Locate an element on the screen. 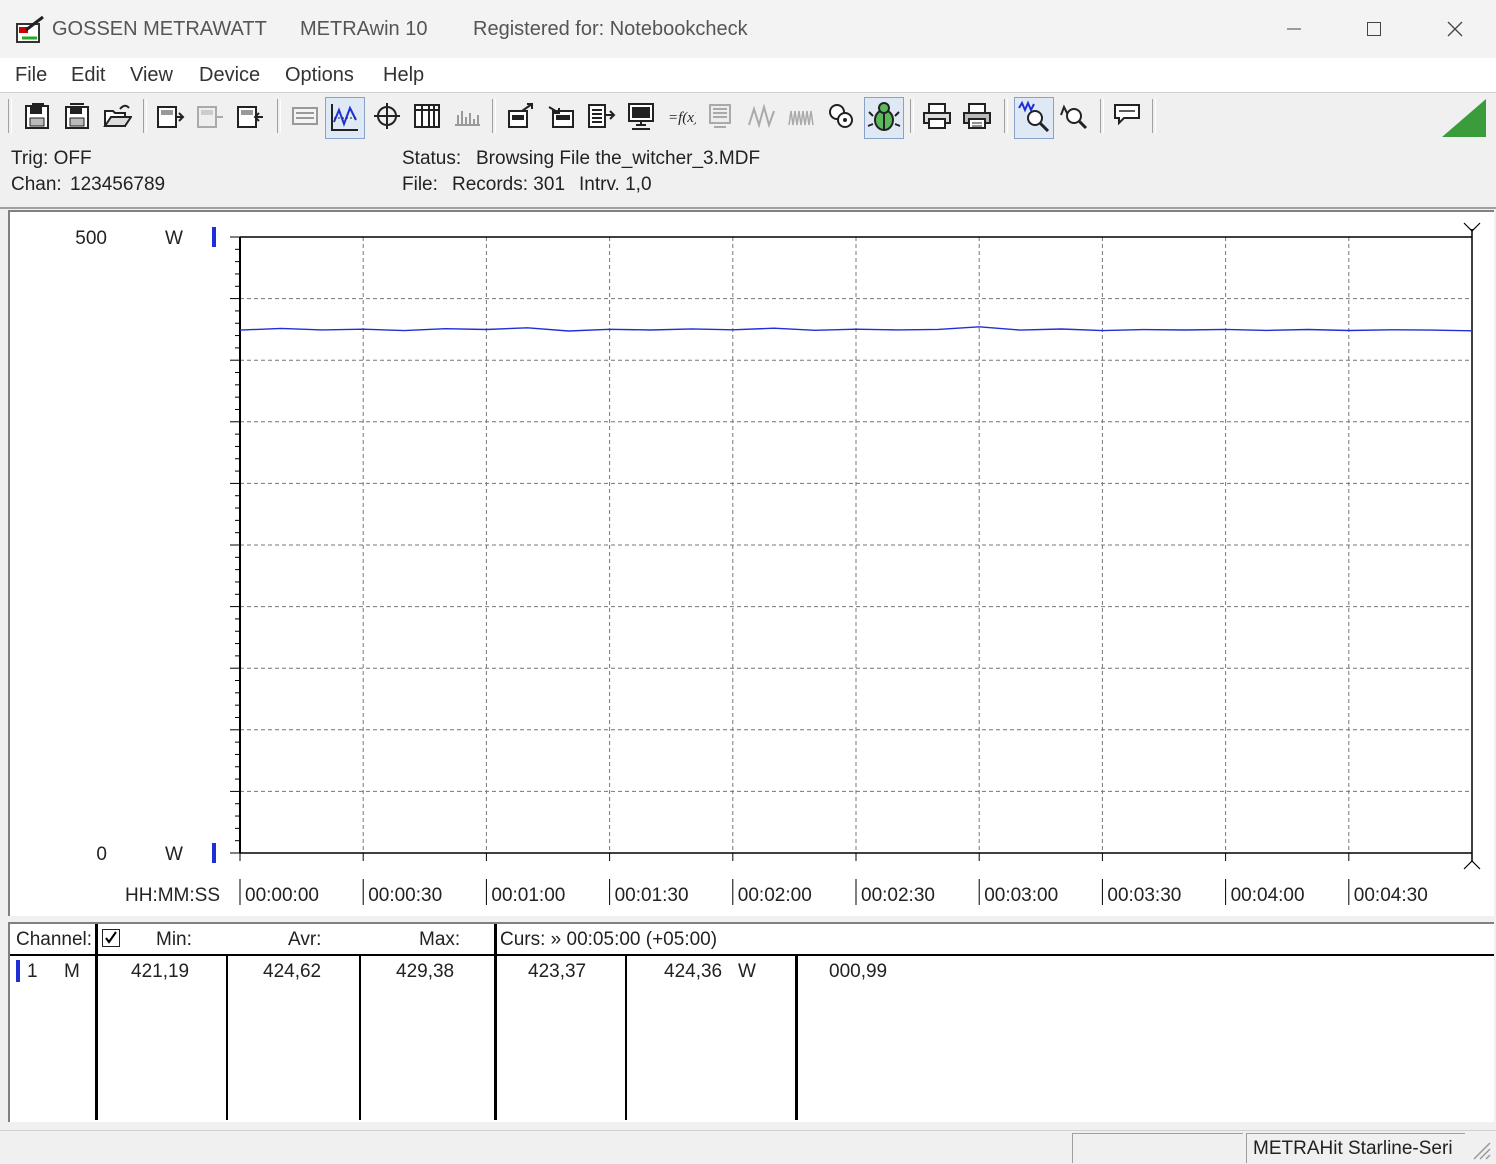  close-button is located at coordinates (1455, 29).